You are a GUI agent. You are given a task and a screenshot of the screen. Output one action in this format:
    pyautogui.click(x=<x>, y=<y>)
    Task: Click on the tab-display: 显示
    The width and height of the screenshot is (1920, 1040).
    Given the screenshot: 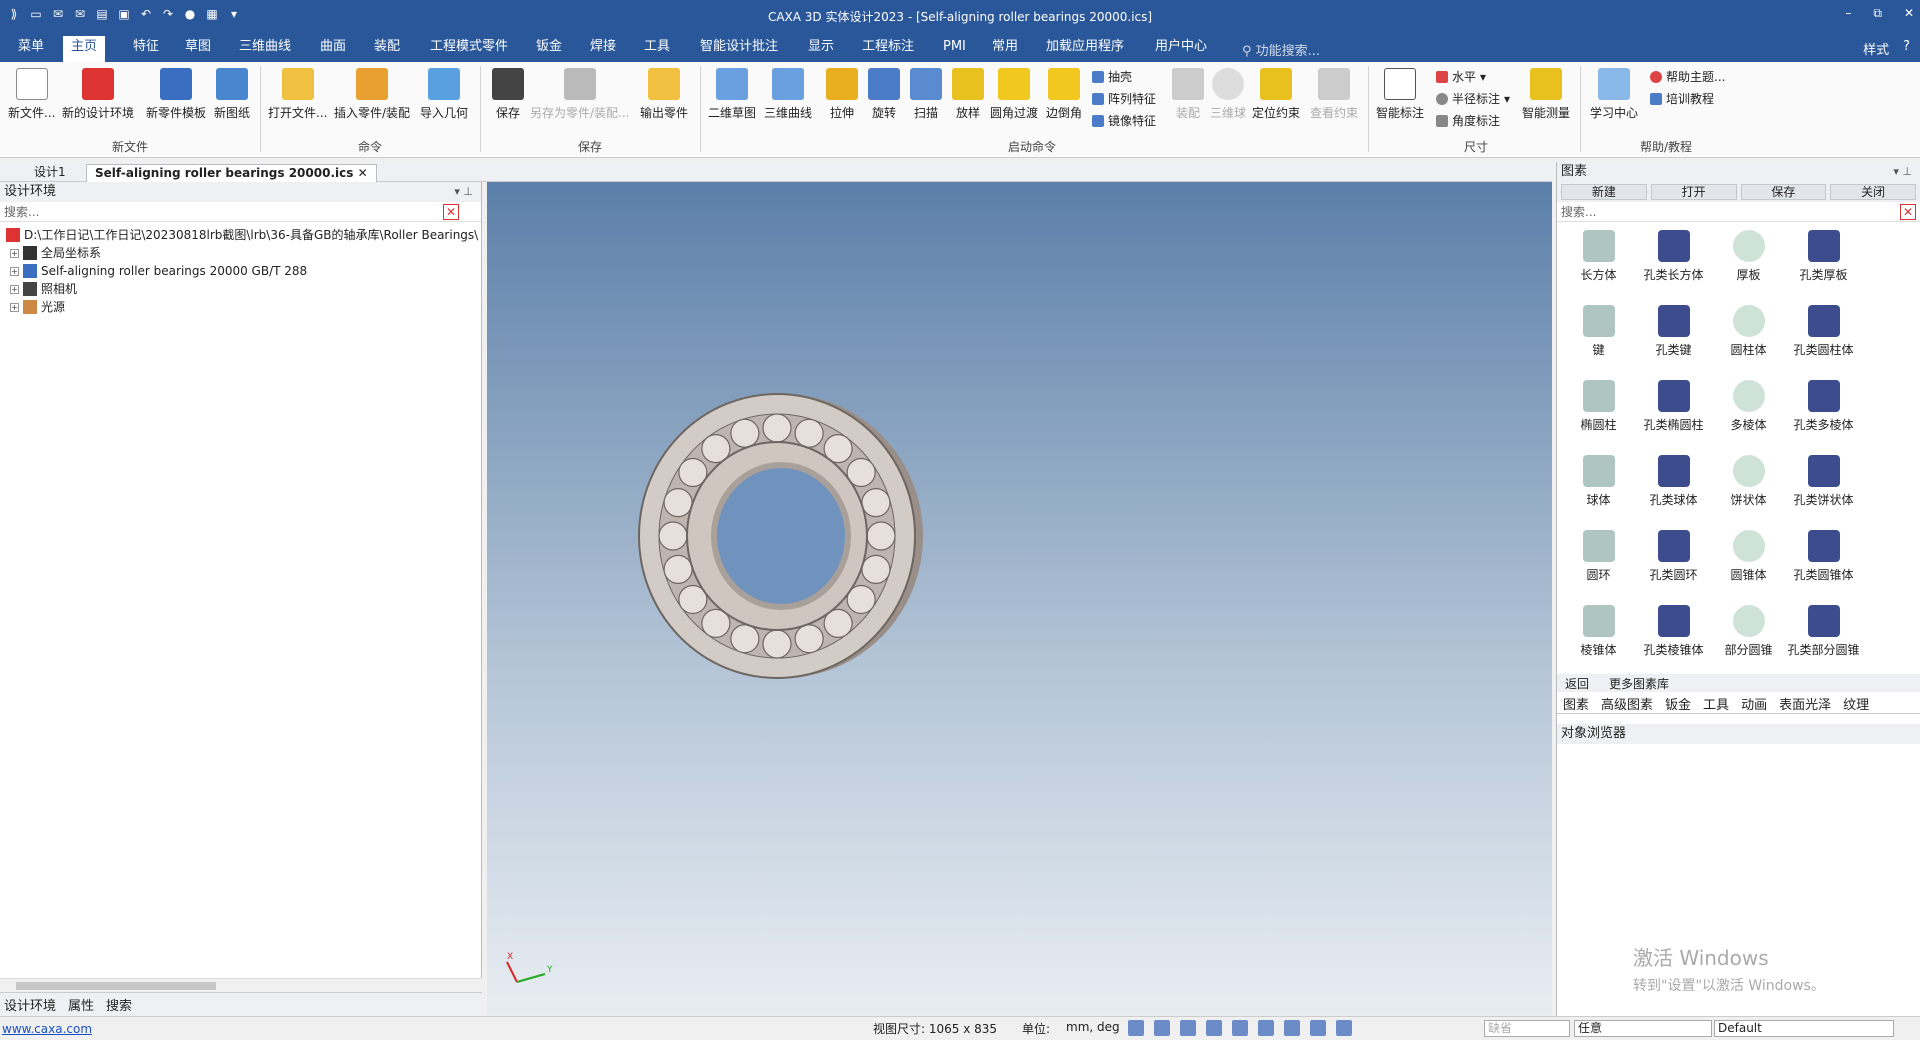 What is the action you would take?
    pyautogui.click(x=821, y=49)
    